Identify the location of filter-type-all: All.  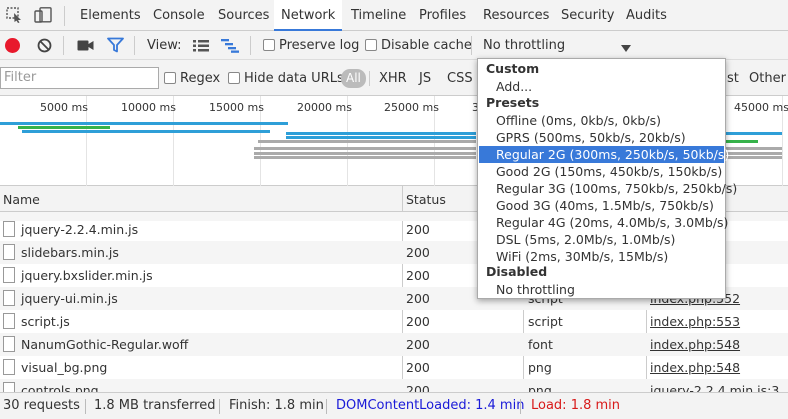
(353, 78).